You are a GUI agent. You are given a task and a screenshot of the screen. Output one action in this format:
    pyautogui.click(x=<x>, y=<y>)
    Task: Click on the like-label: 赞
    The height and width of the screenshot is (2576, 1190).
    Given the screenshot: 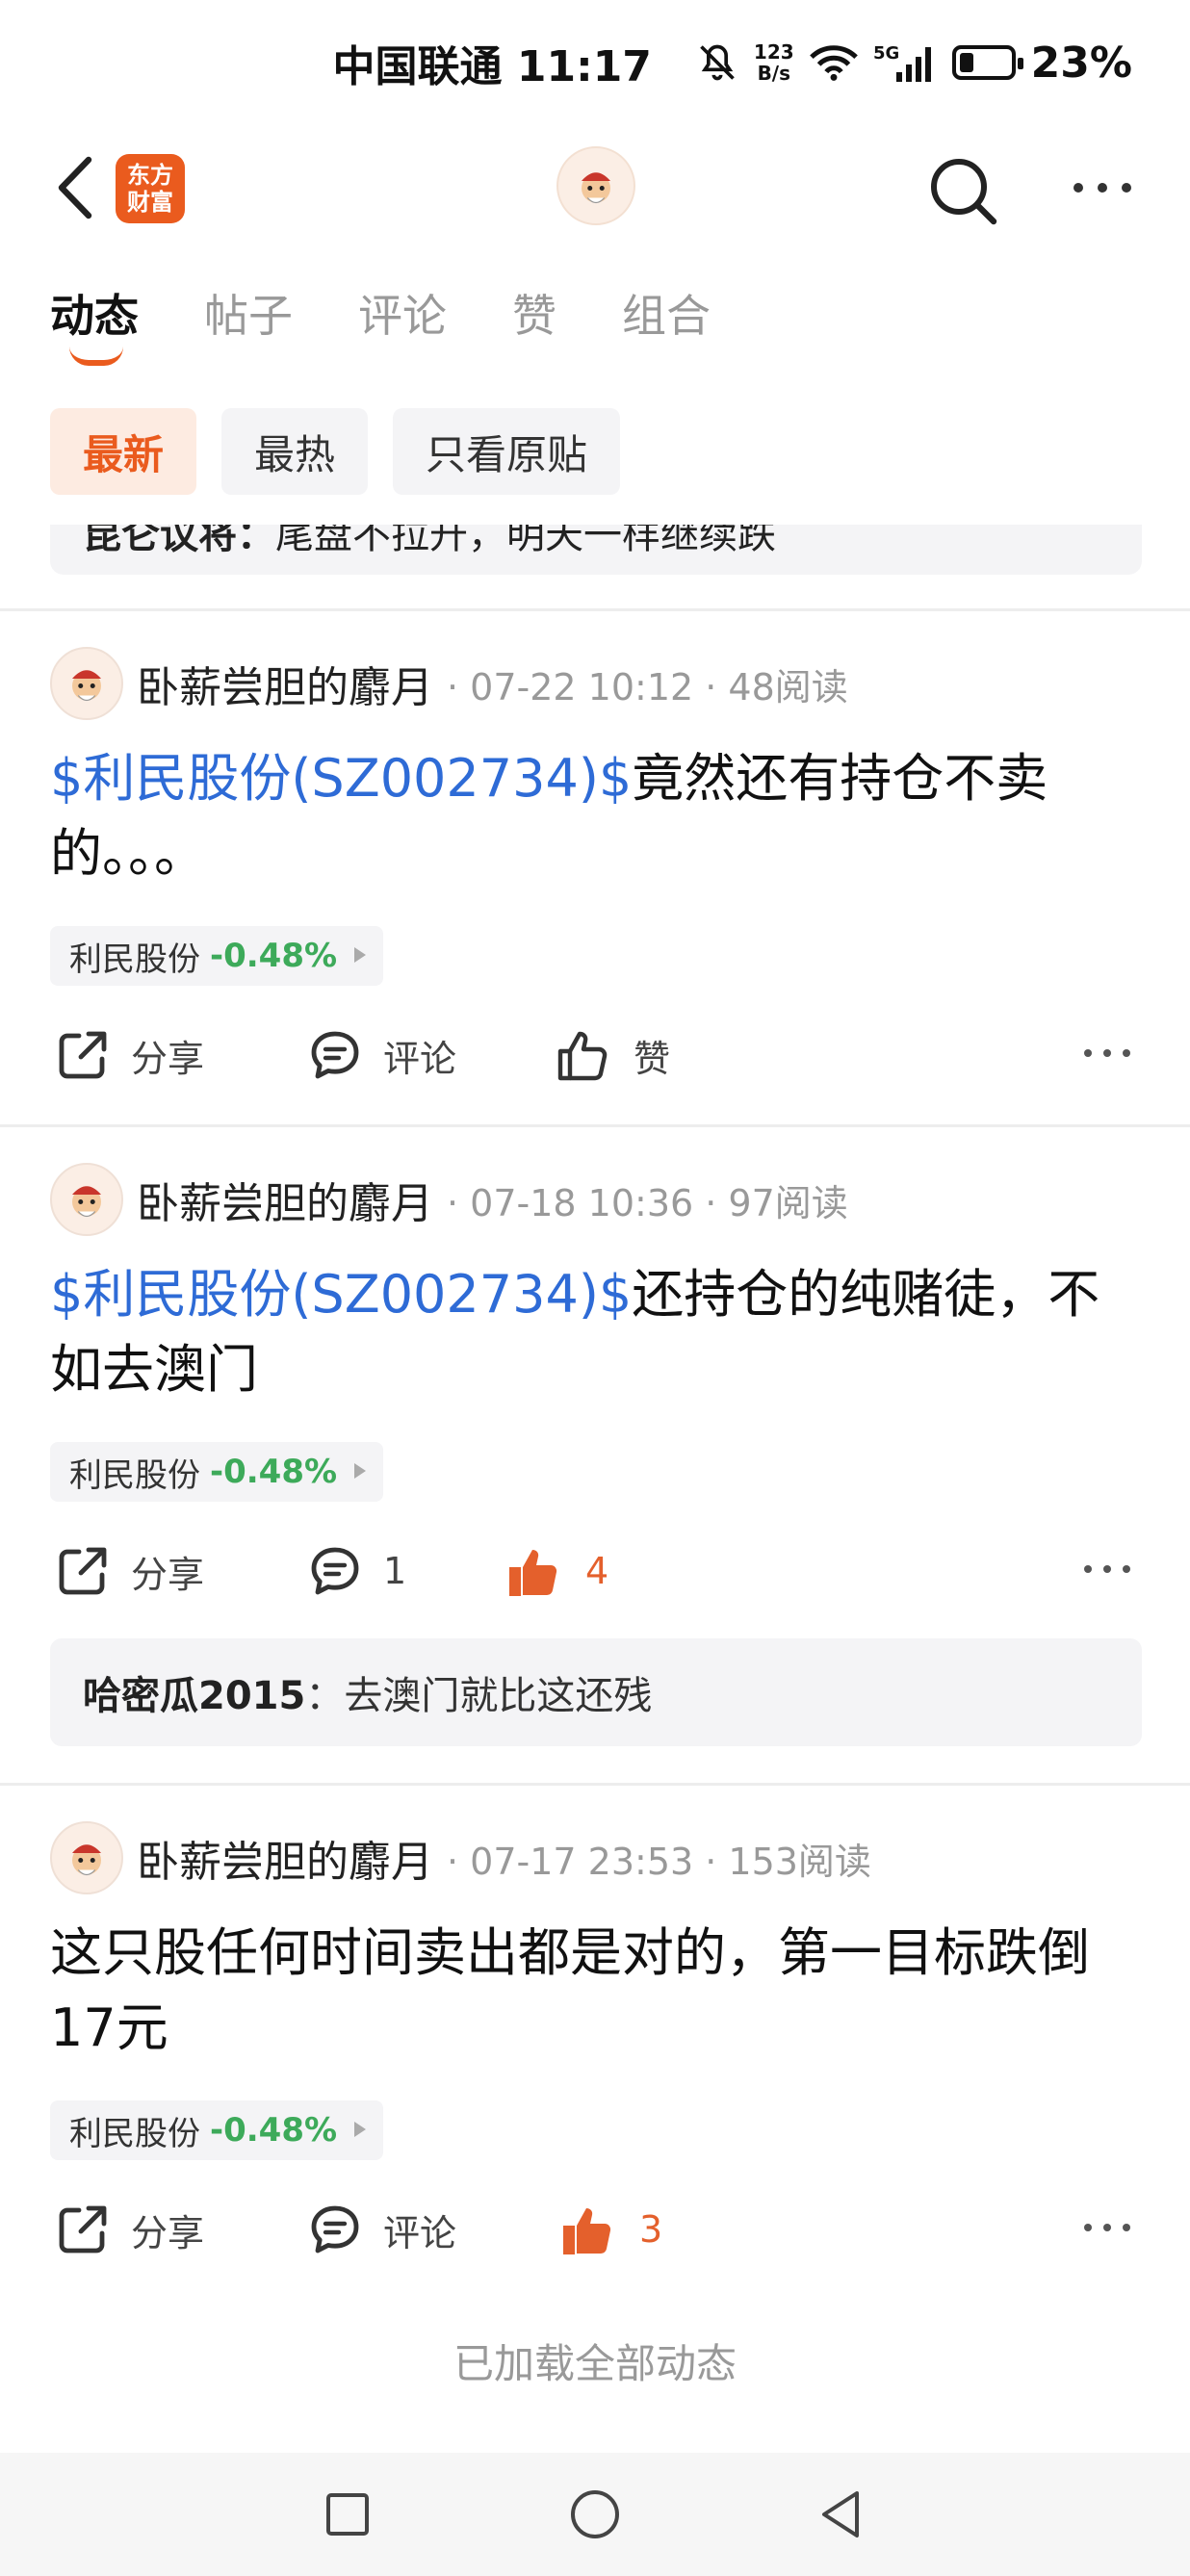 What is the action you would take?
    pyautogui.click(x=653, y=1059)
    